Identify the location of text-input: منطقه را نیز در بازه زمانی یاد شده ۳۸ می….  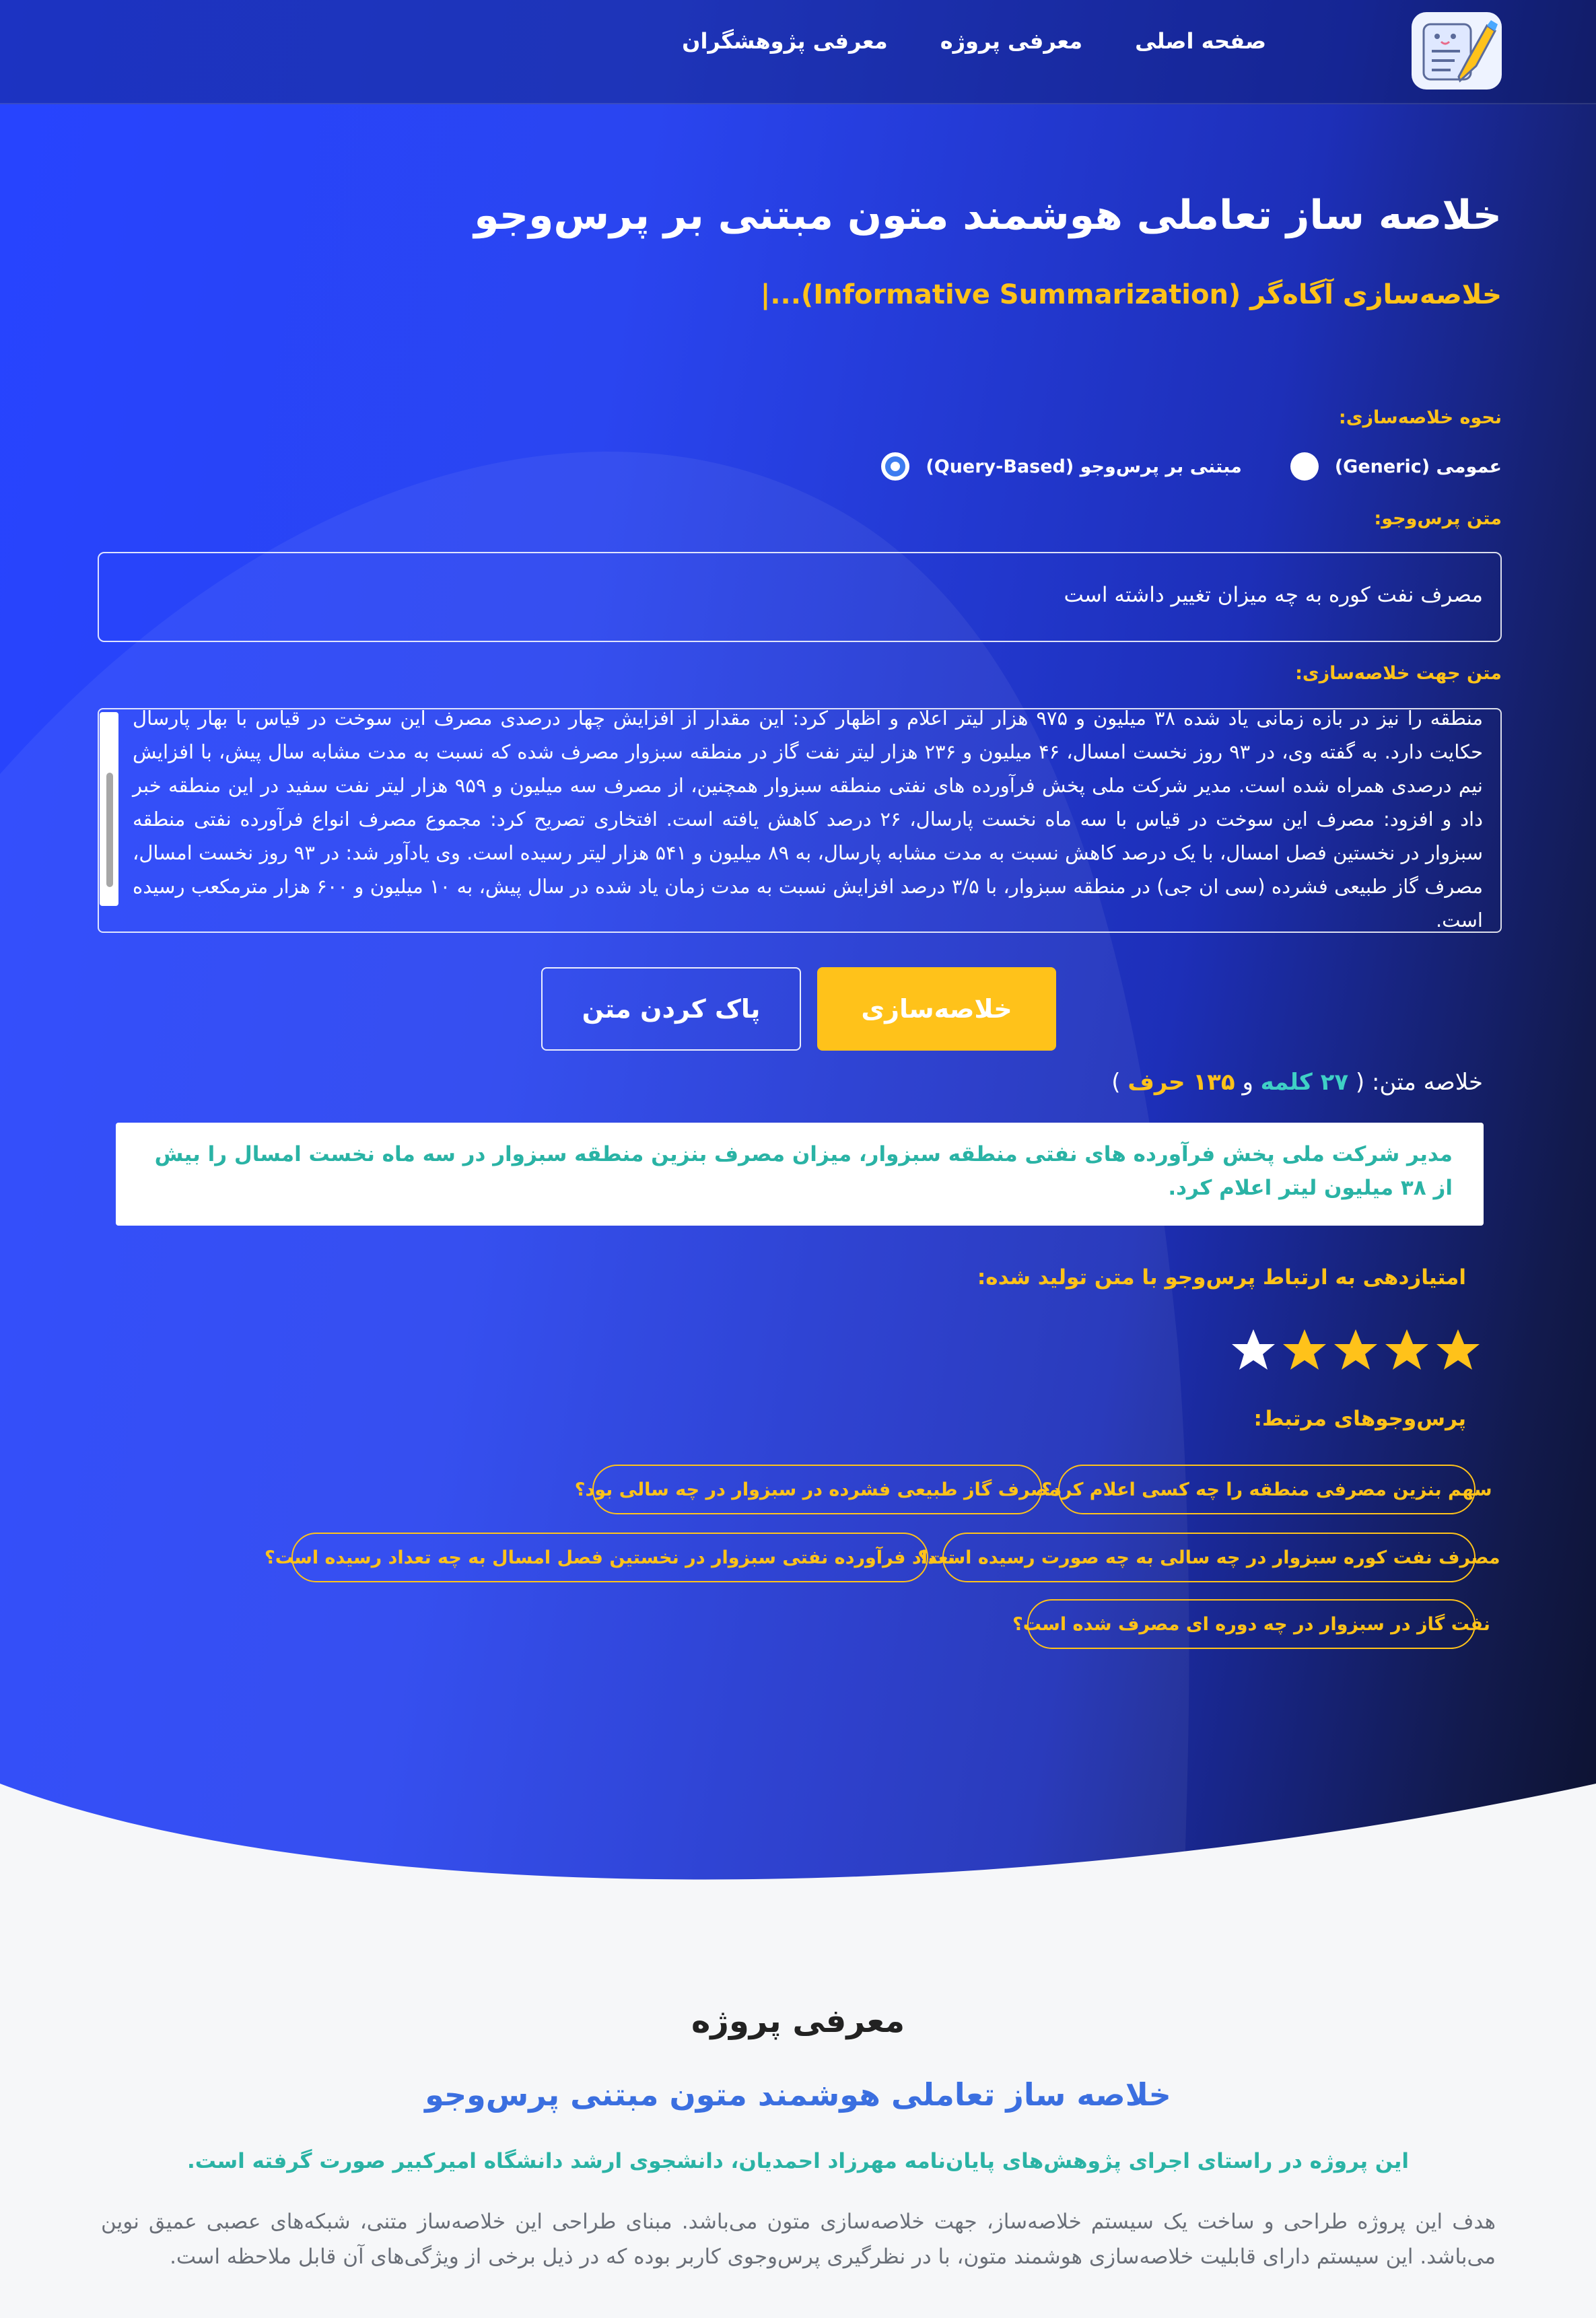
(800, 820).